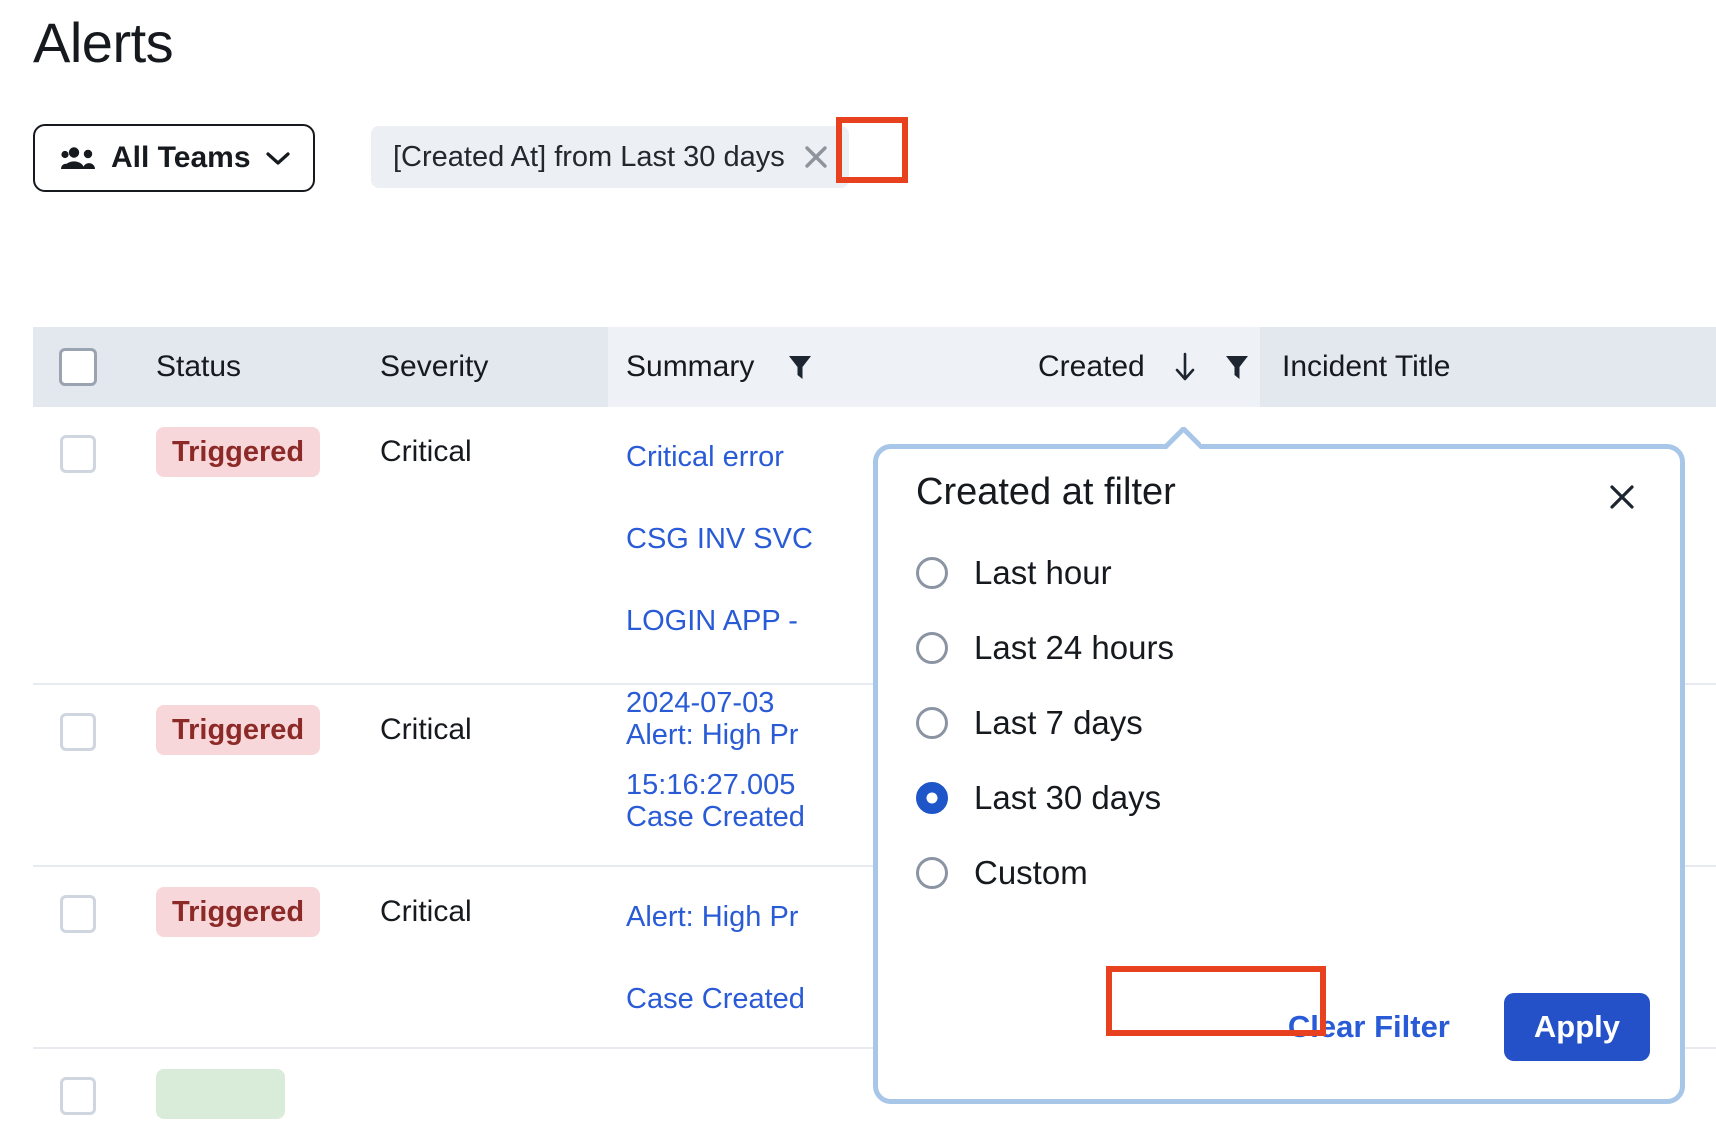 The height and width of the screenshot is (1134, 1716). What do you see at coordinates (494, 367) in the screenshot?
I see `header-cell-severity: Severity` at bounding box center [494, 367].